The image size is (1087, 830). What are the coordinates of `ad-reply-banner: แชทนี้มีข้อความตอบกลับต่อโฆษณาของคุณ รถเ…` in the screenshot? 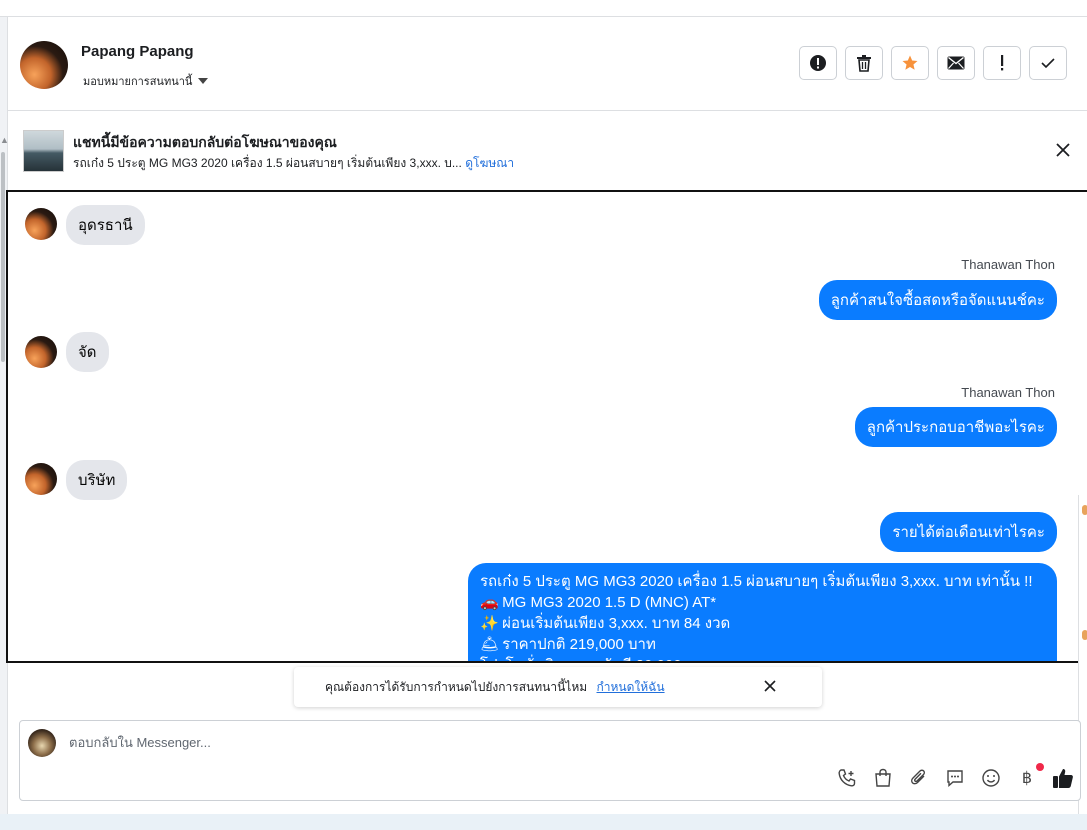 It's located at (547, 150).